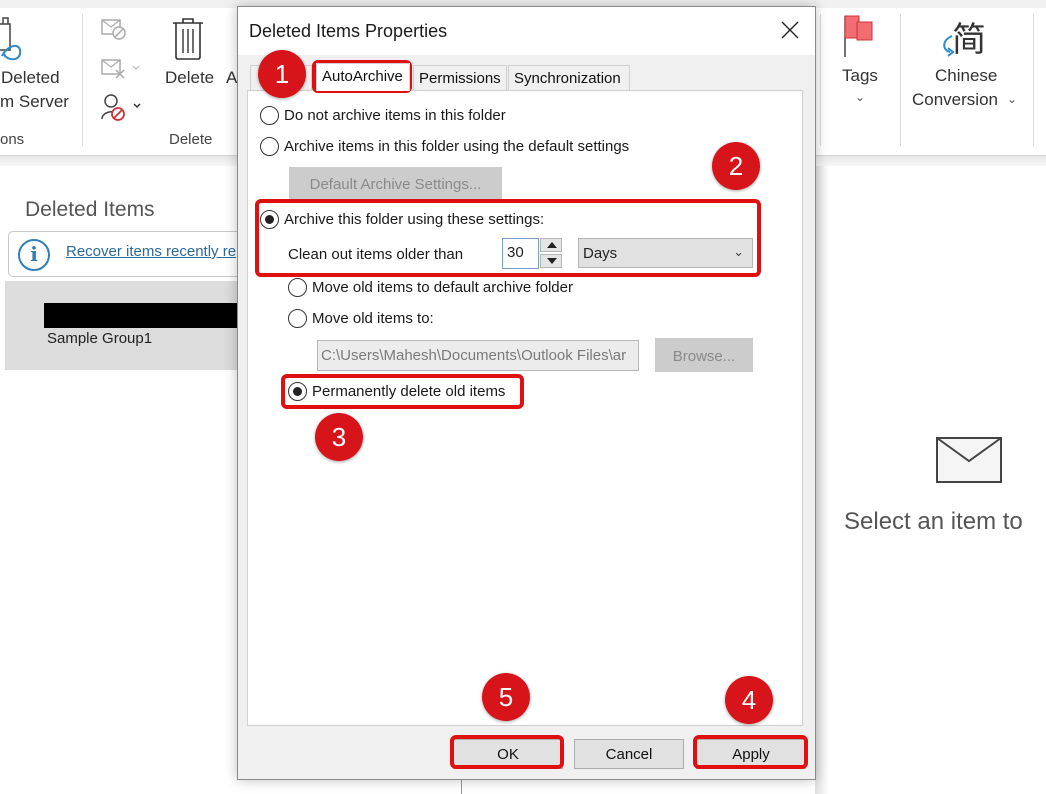  Describe the element at coordinates (790, 30) in the screenshot. I see `close-icon` at that location.